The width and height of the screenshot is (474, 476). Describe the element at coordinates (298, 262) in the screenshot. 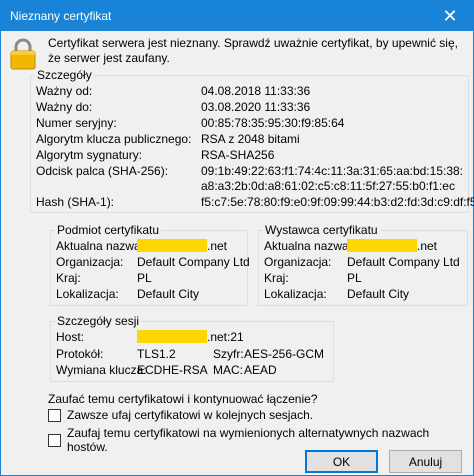

I see `issuer-org-label: Organizacja:` at that location.